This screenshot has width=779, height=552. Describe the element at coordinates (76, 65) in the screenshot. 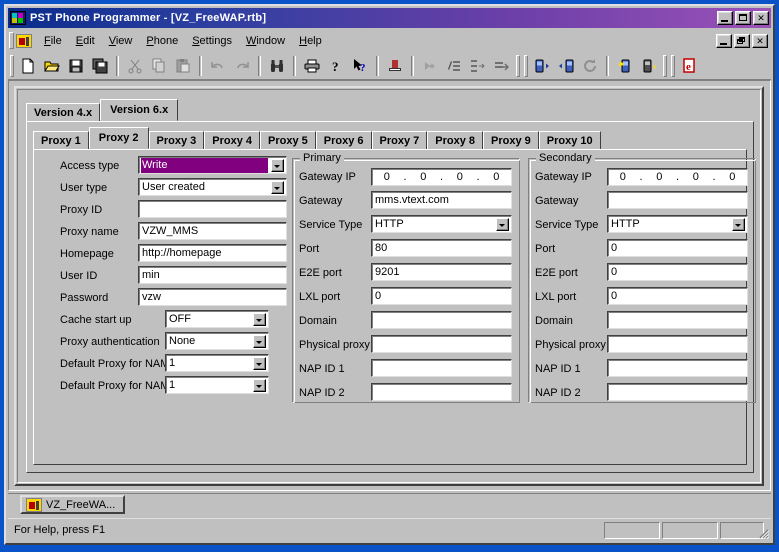

I see `save-disk-icon` at that location.